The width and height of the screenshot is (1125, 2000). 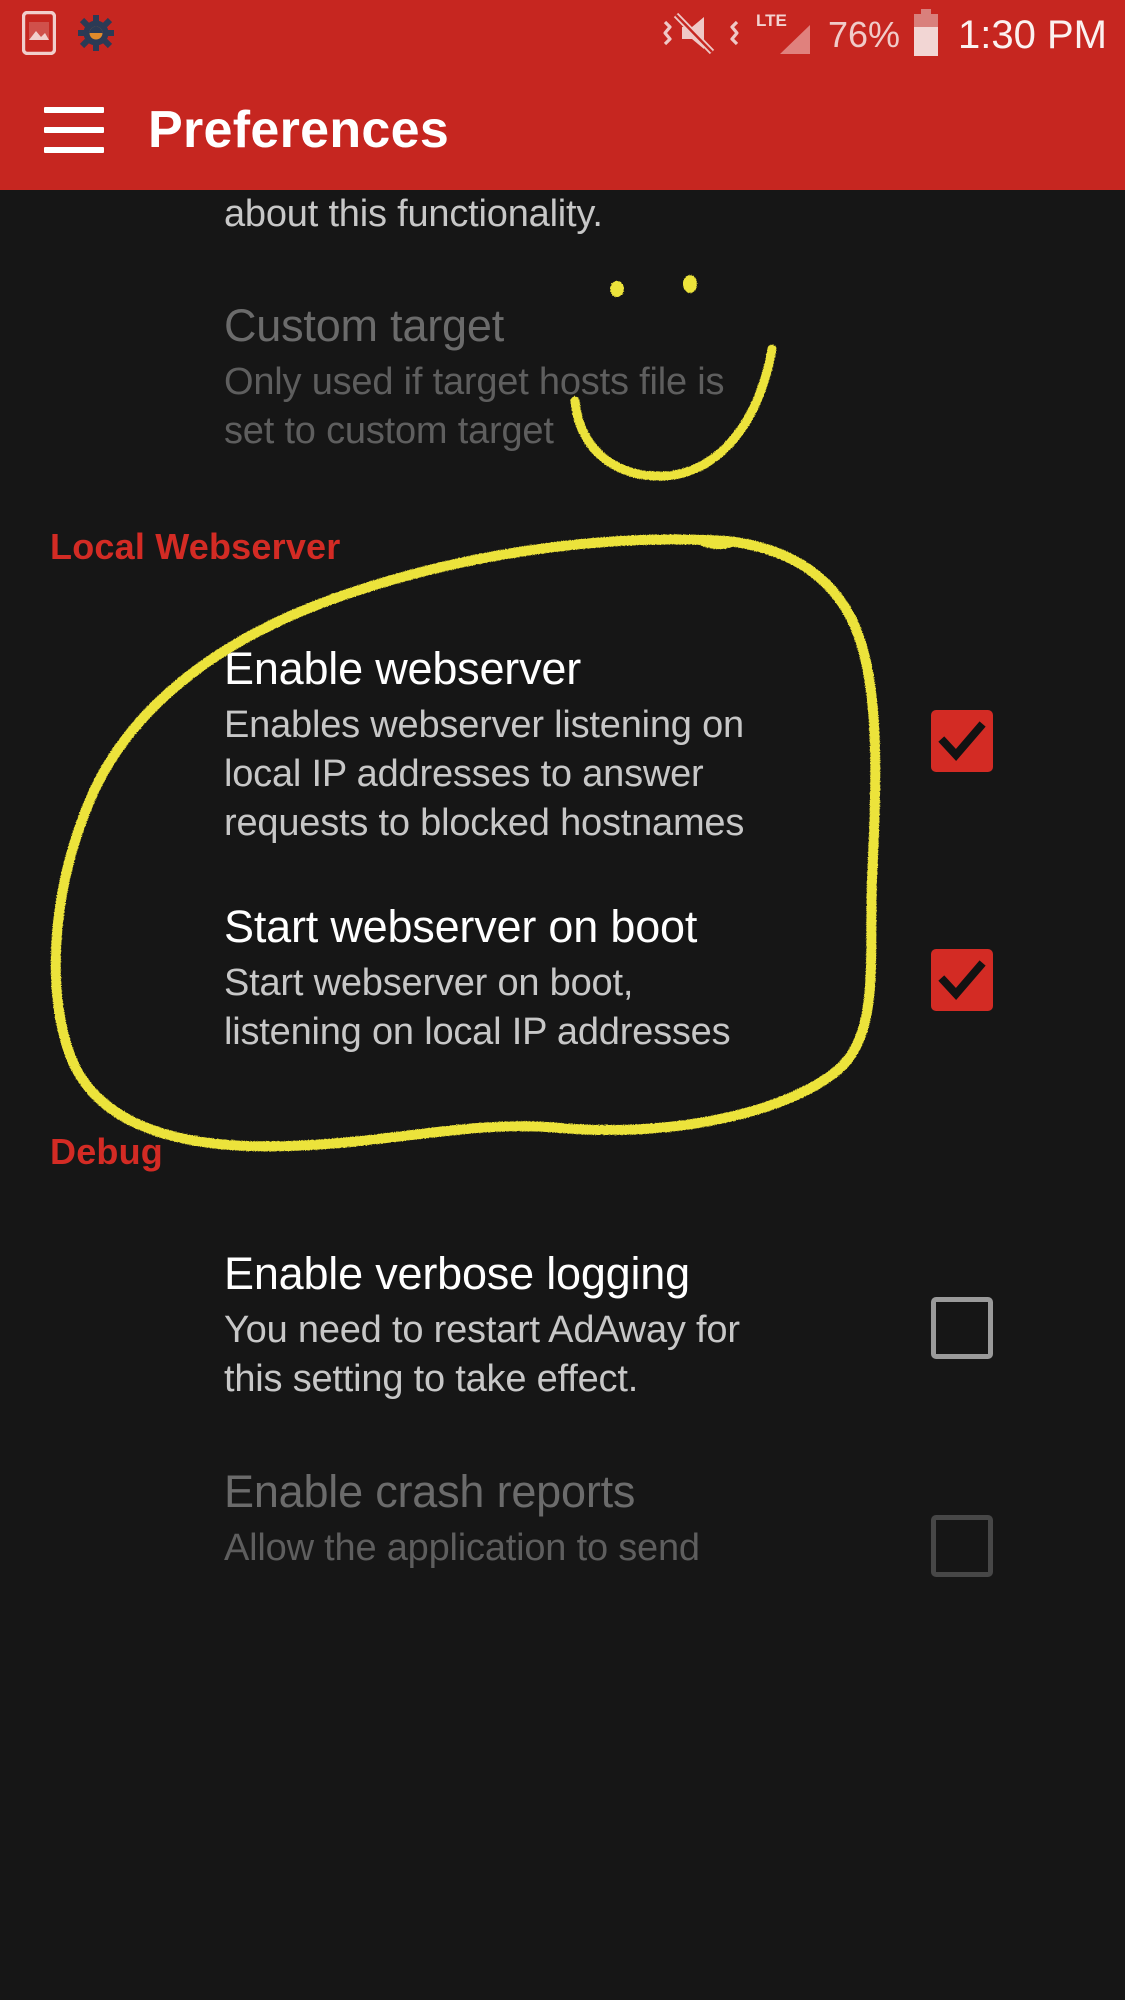 I want to click on status-bar-right-icons: LTE 76% 1:30 PM, so click(x=883, y=35).